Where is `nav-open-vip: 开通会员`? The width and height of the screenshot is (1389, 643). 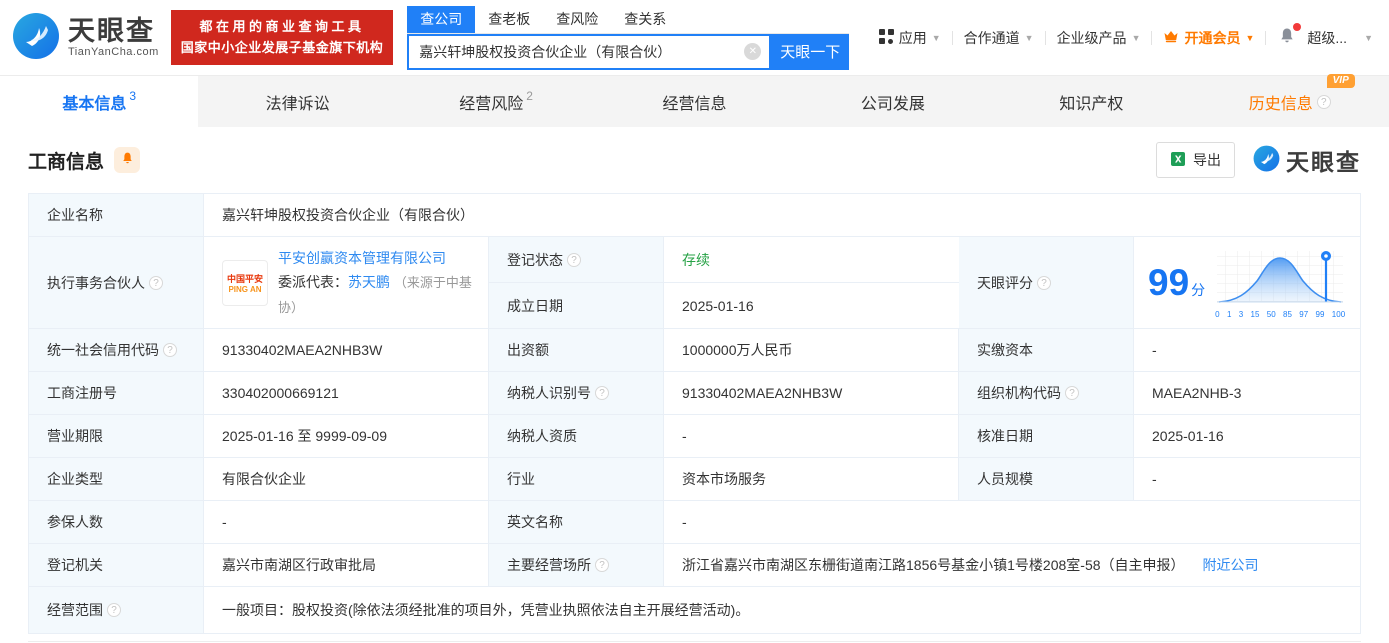
nav-open-vip: 开通会员 is located at coordinates (1208, 38).